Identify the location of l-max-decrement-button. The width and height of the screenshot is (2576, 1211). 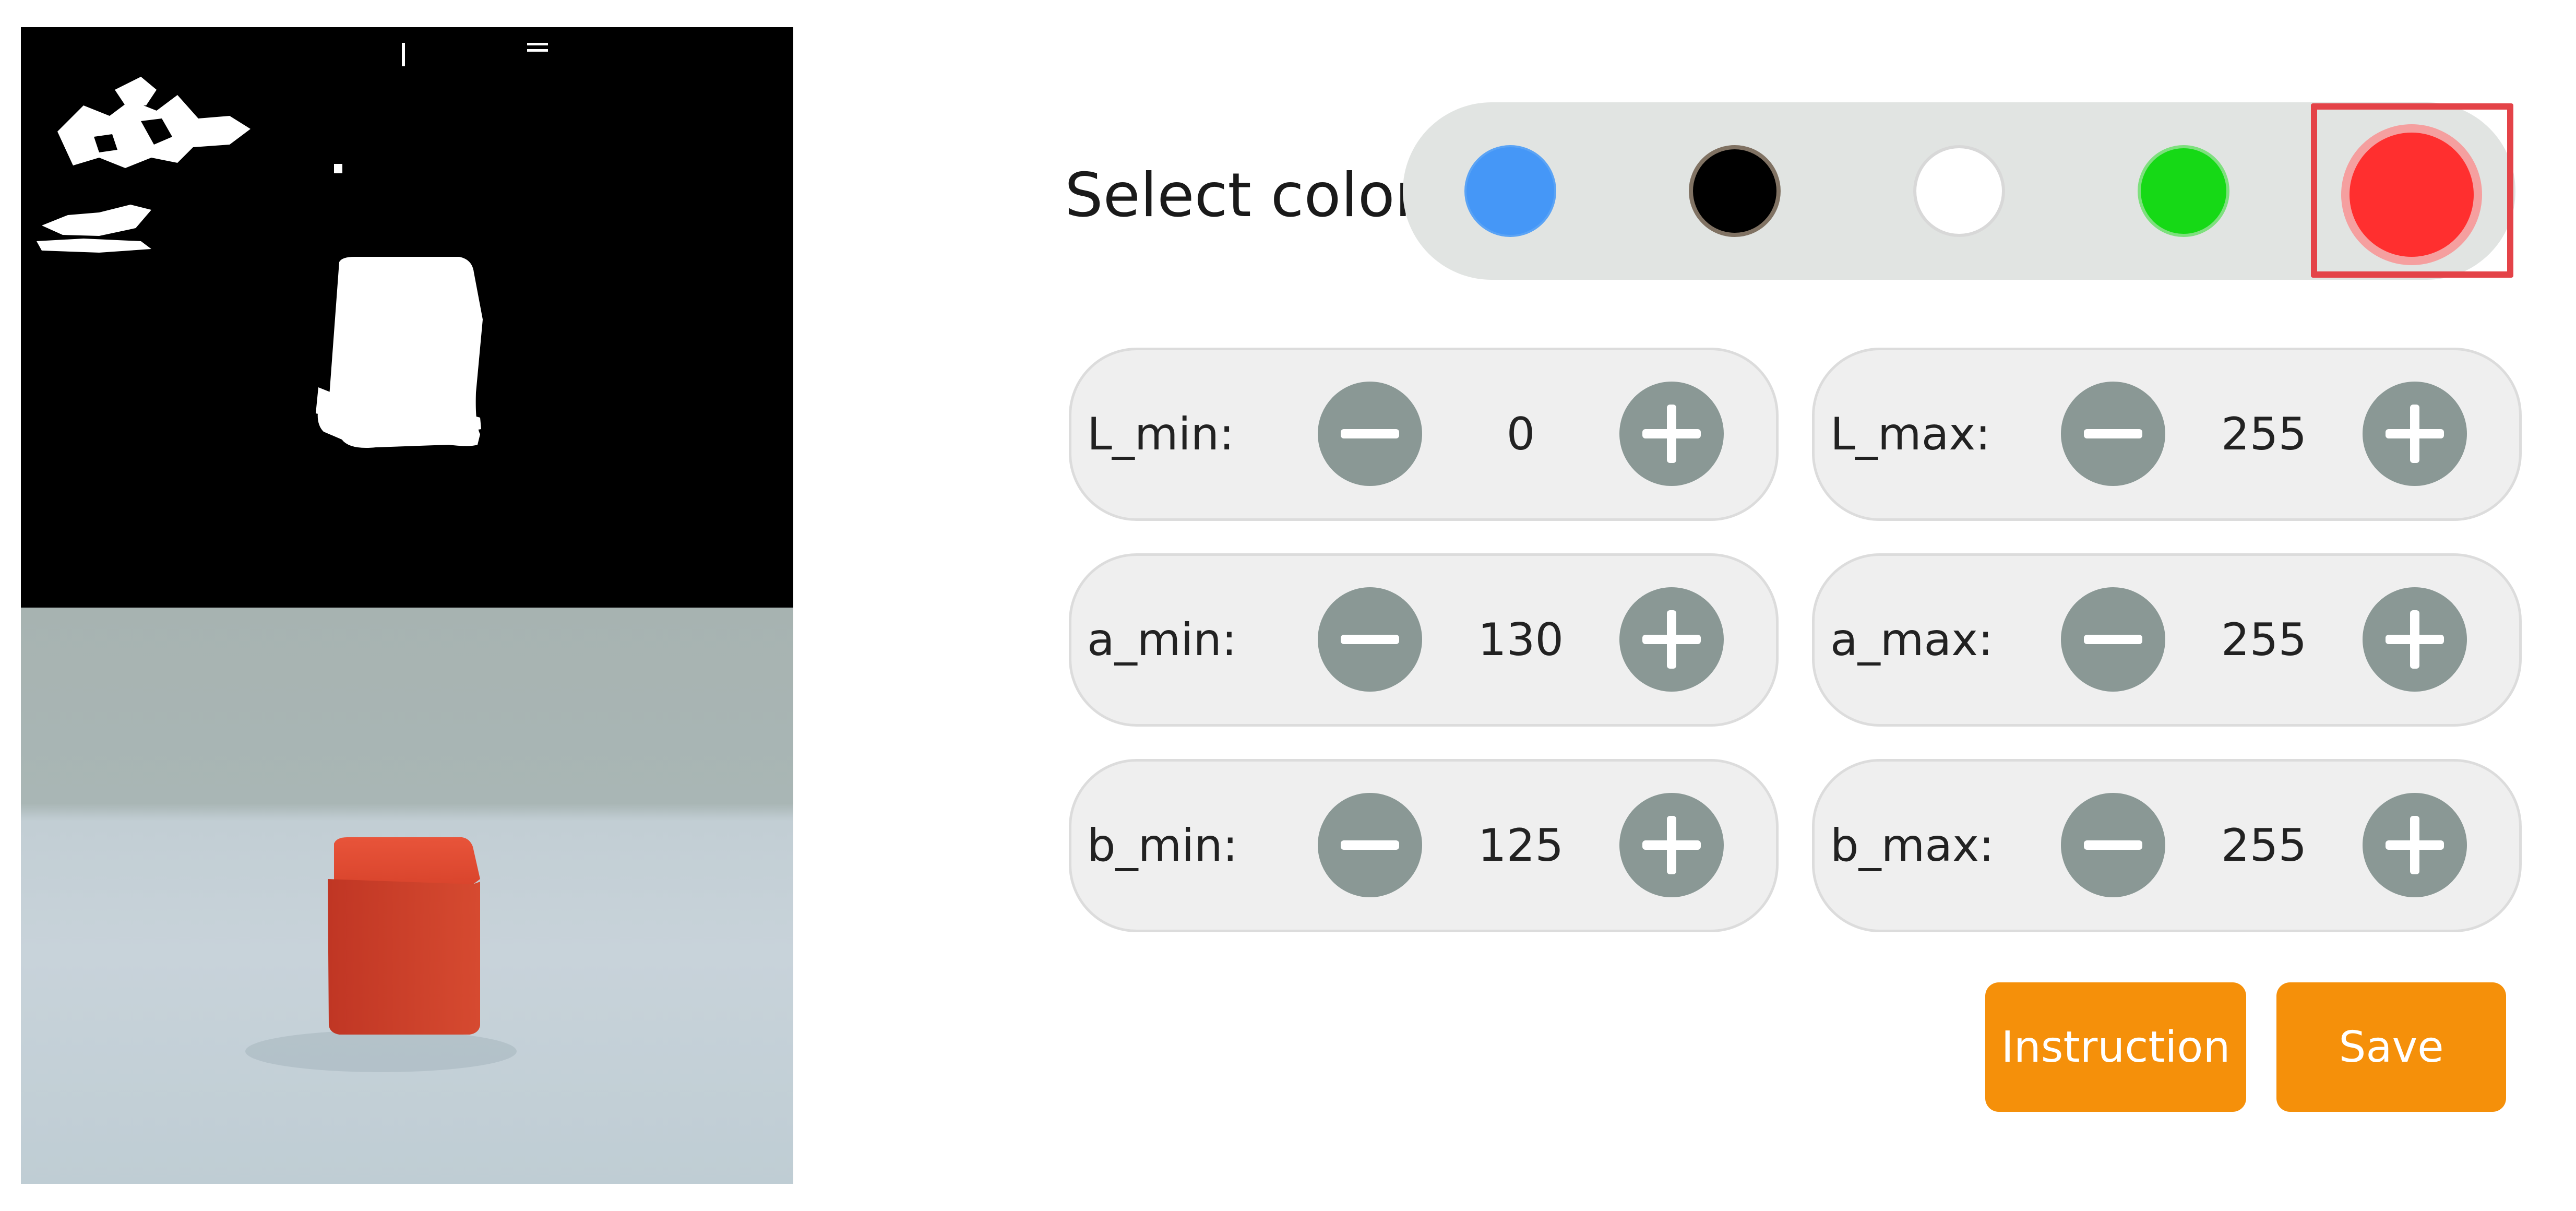
(2113, 434).